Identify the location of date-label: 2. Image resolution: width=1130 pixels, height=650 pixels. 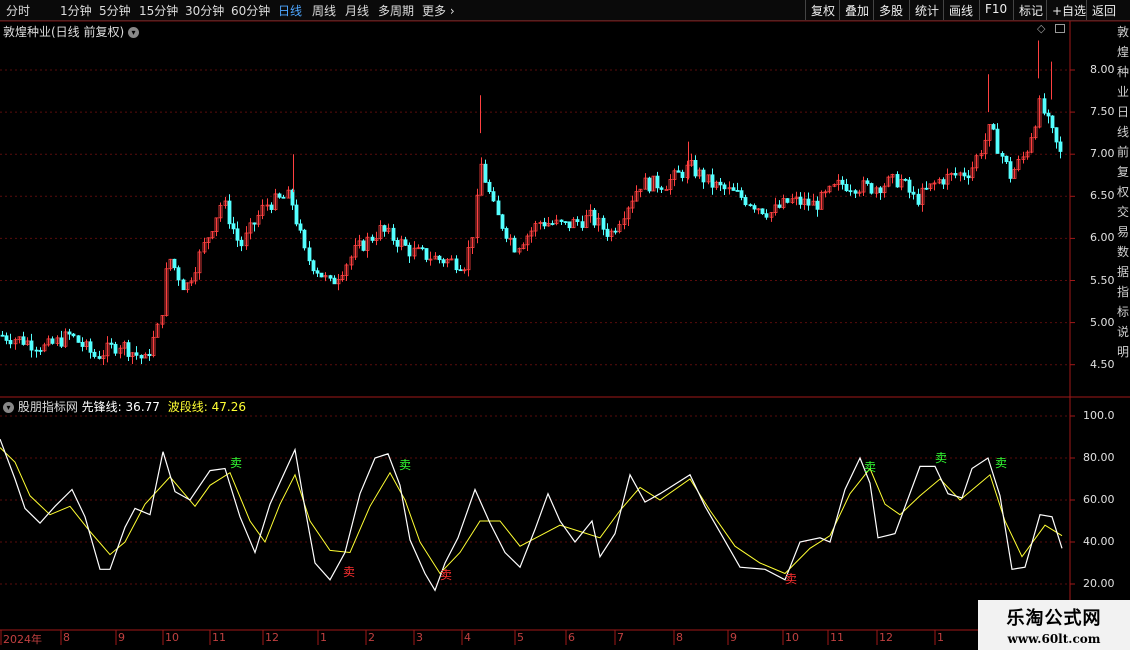
(371, 637).